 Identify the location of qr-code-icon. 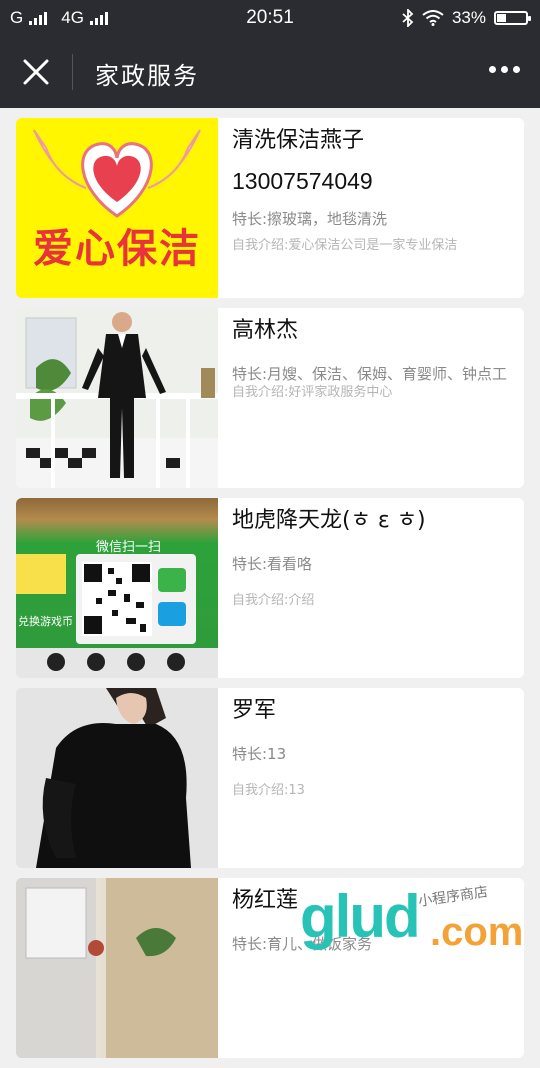
(117, 616).